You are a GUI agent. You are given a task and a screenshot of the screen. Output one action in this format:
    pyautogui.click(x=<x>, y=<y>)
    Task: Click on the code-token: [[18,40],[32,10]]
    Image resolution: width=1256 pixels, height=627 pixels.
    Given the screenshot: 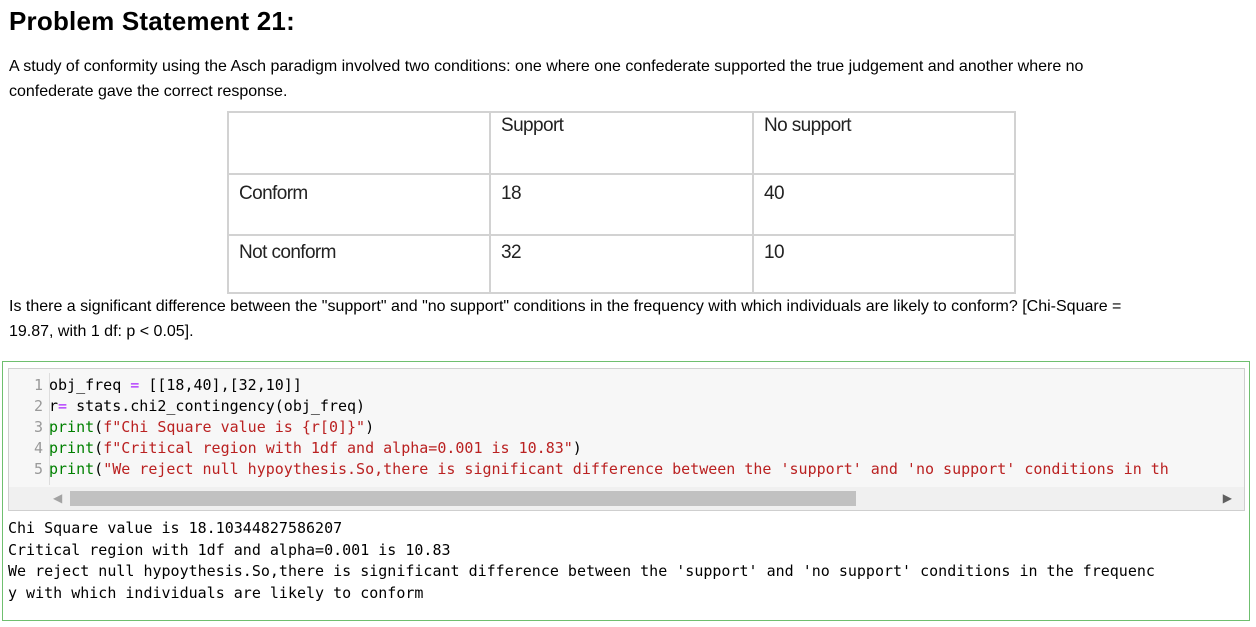 What is the action you would take?
    pyautogui.click(x=225, y=385)
    